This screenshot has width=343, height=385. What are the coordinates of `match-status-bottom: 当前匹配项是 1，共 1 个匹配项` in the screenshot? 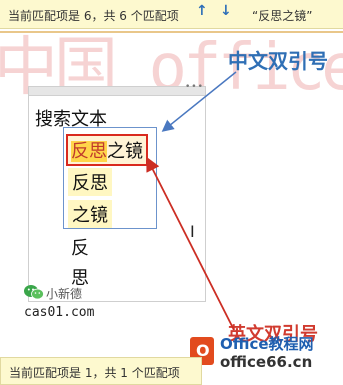 It's located at (94, 373).